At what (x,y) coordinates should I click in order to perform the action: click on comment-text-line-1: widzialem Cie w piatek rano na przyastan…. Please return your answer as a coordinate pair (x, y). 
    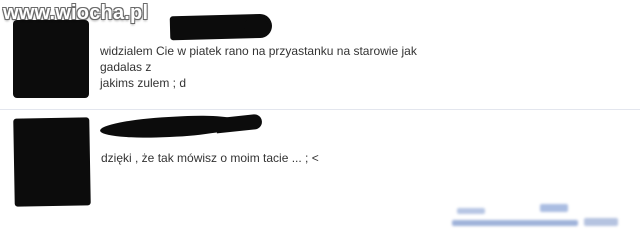
    Looking at the image, I should click on (258, 59).